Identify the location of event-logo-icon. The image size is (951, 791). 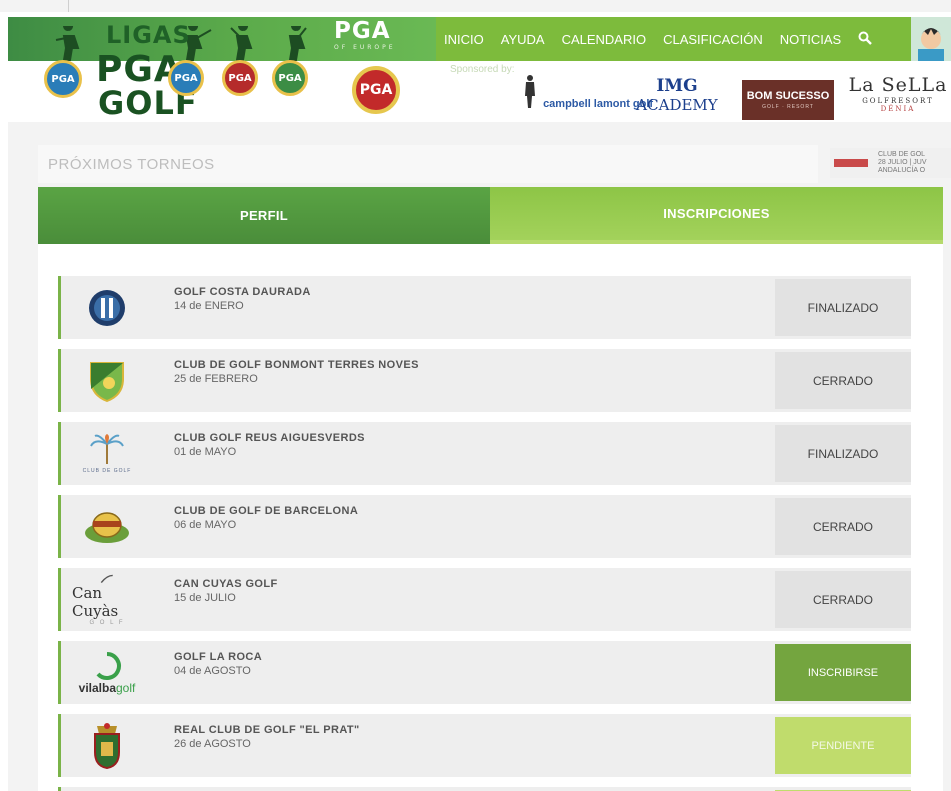
(851, 163).